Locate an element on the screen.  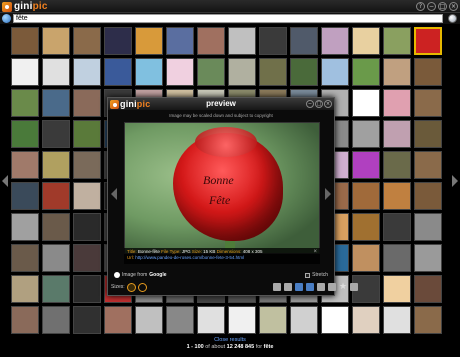
close-results-link: Close results is located at coordinates (230, 340).